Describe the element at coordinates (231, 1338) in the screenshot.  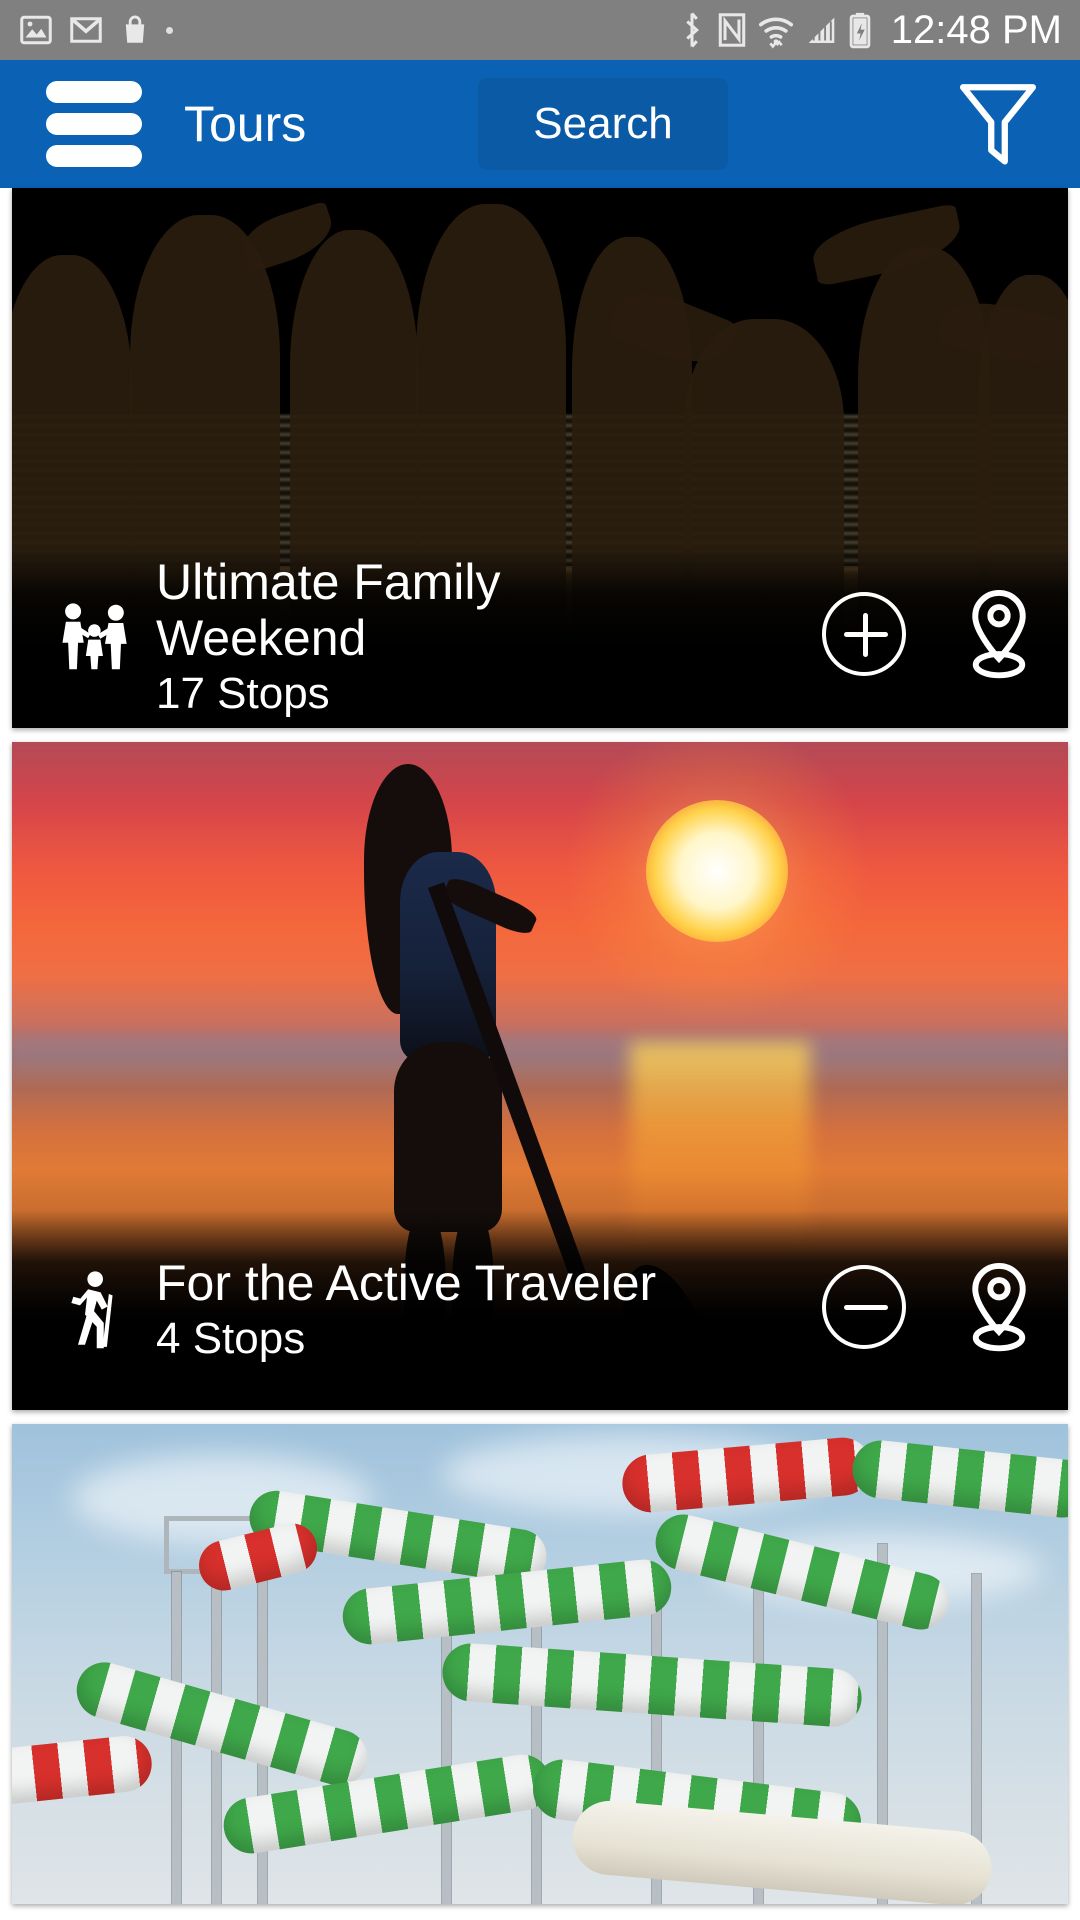
I see `tour-stops-count: 4 Stops` at that location.